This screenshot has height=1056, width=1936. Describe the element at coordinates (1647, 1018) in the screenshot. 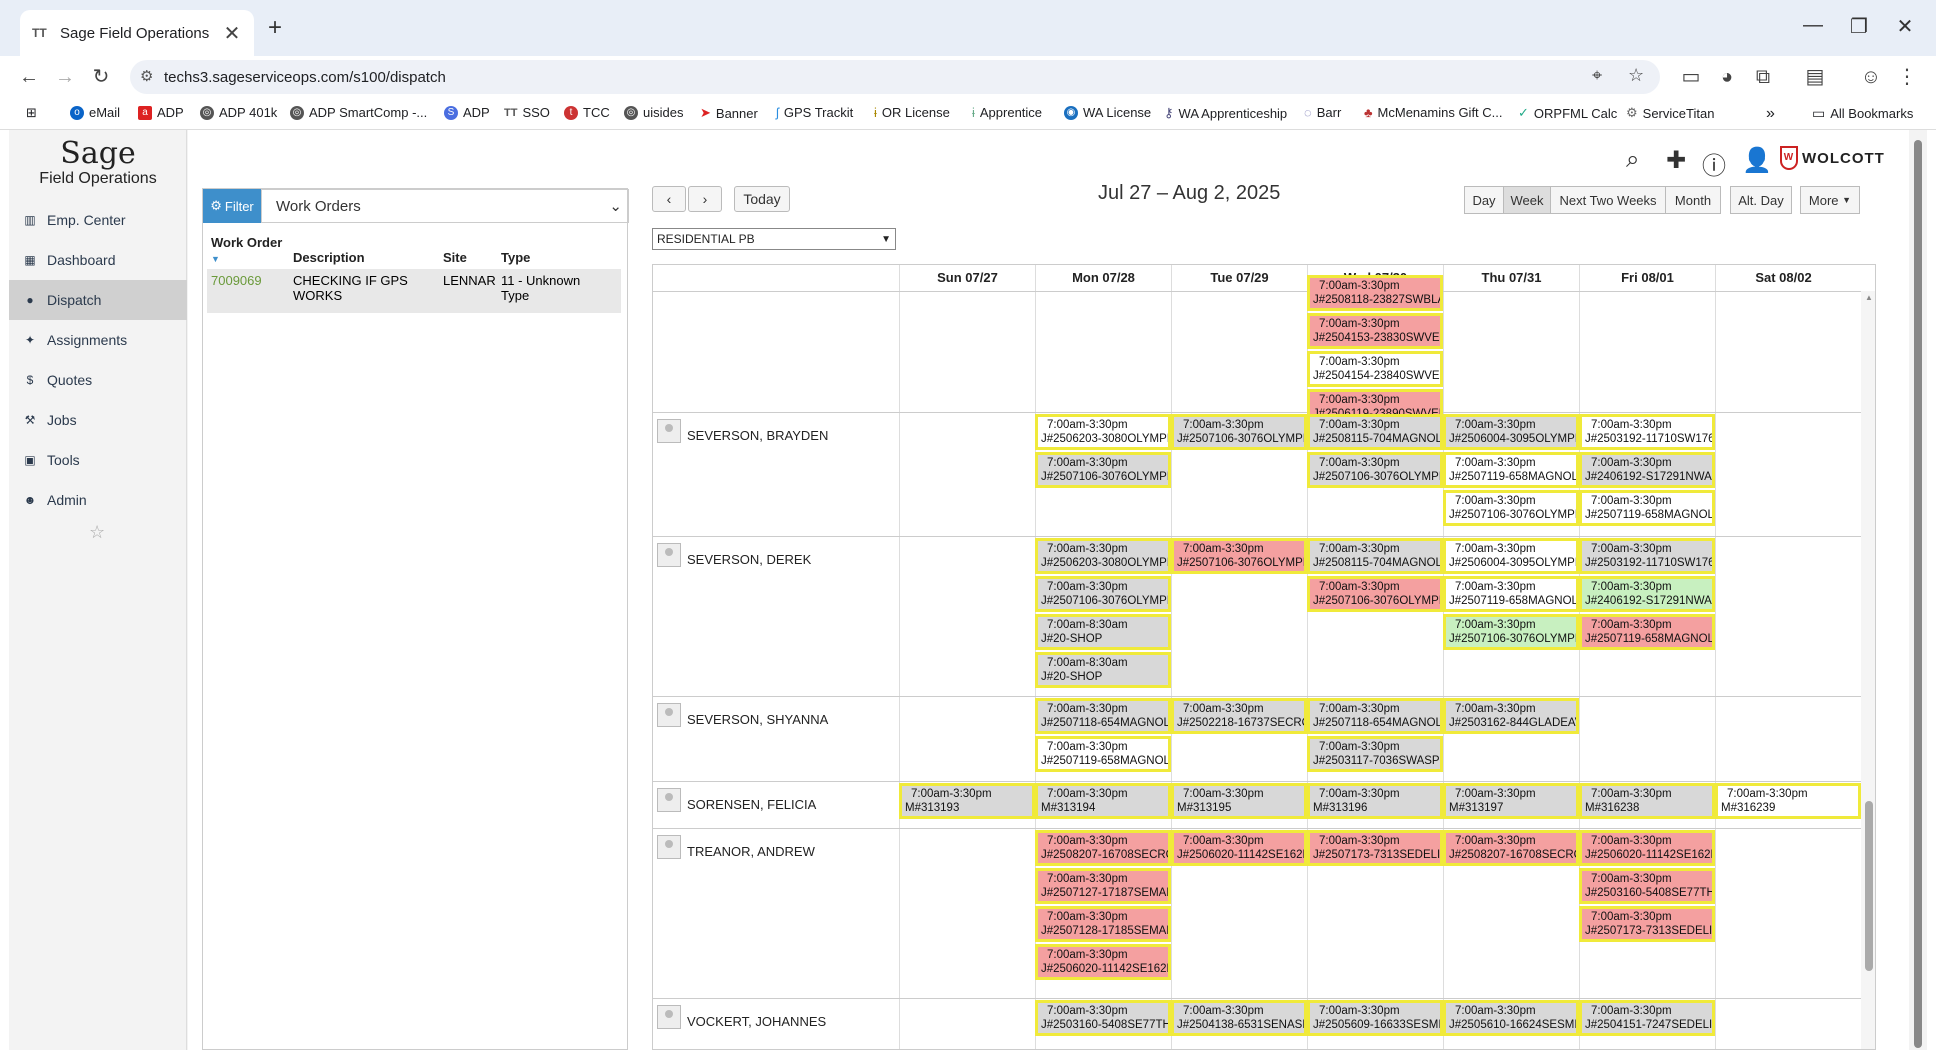

I see `appointment-card: 7:00am-3:30pm J#2504151-7247SEDELINE` at that location.